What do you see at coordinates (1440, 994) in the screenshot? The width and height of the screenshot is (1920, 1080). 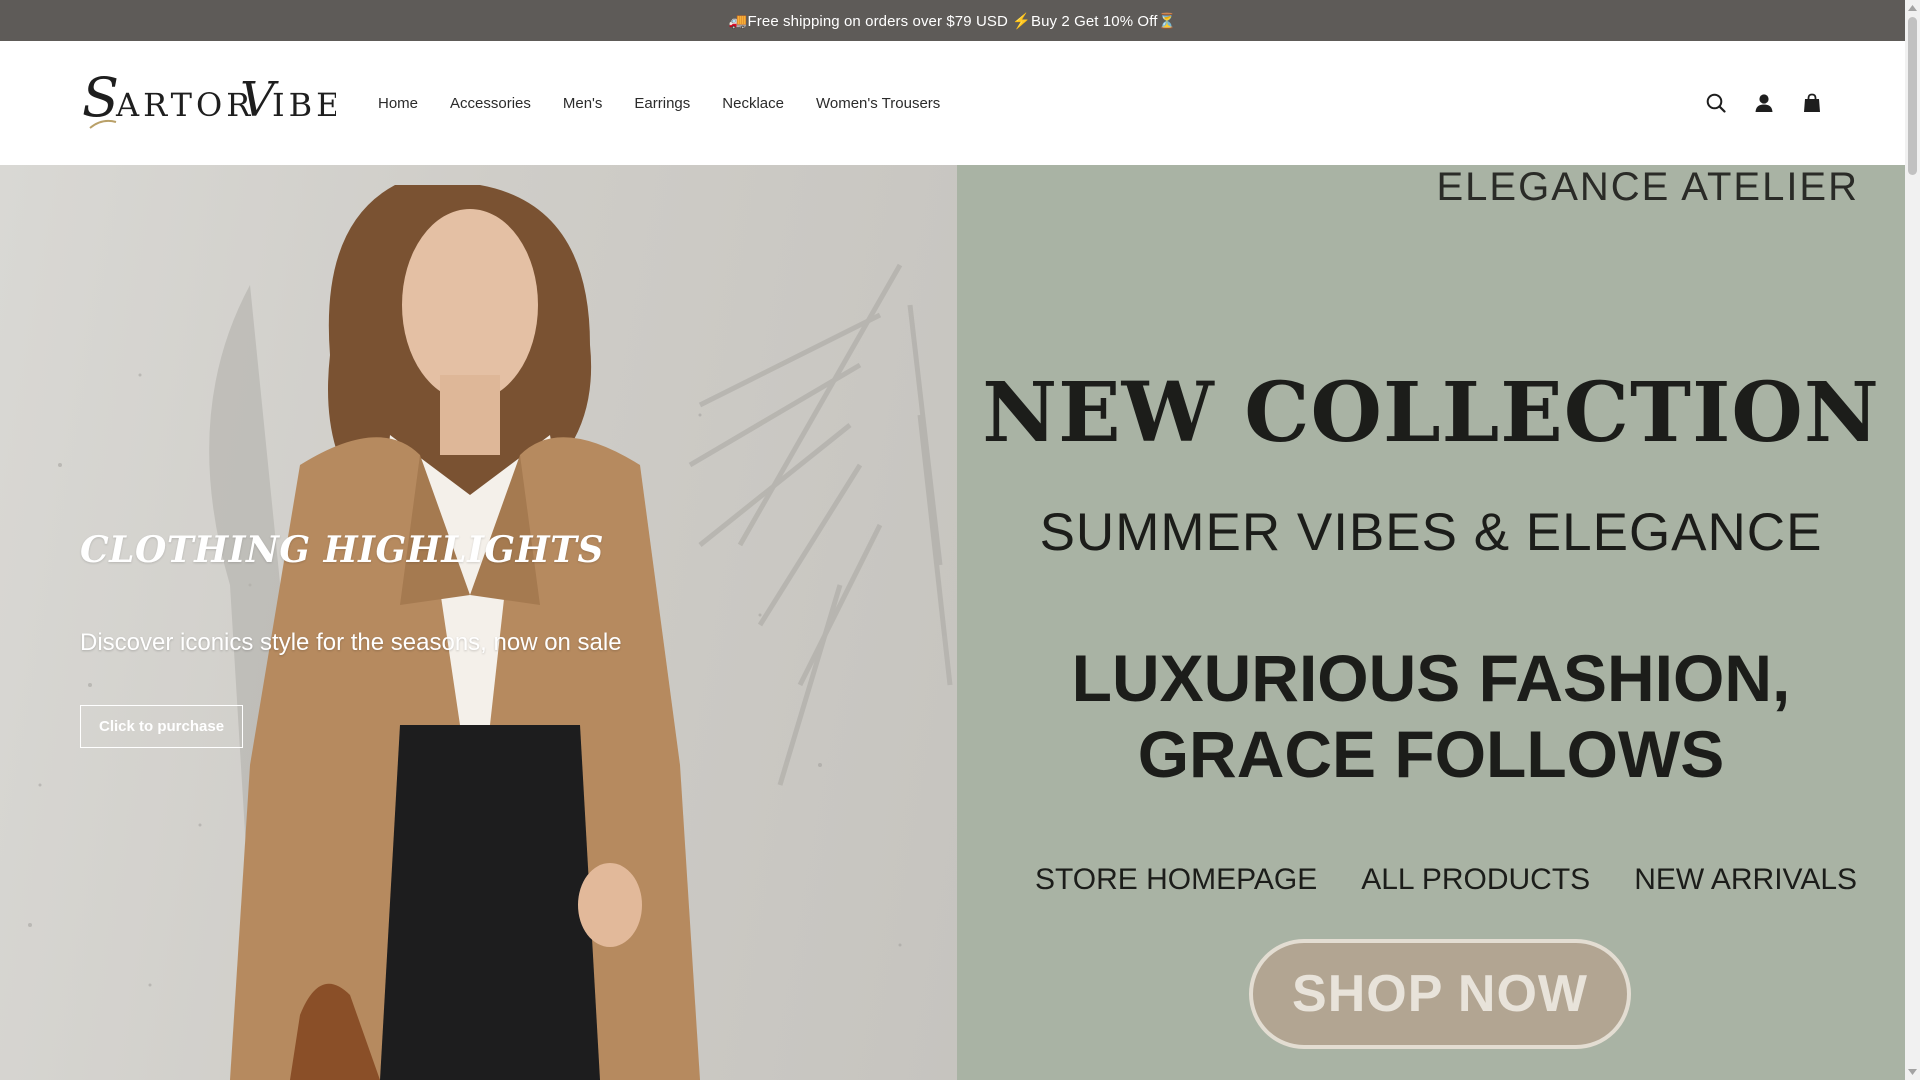 I see `shop-now-button: SHOP NOW` at bounding box center [1440, 994].